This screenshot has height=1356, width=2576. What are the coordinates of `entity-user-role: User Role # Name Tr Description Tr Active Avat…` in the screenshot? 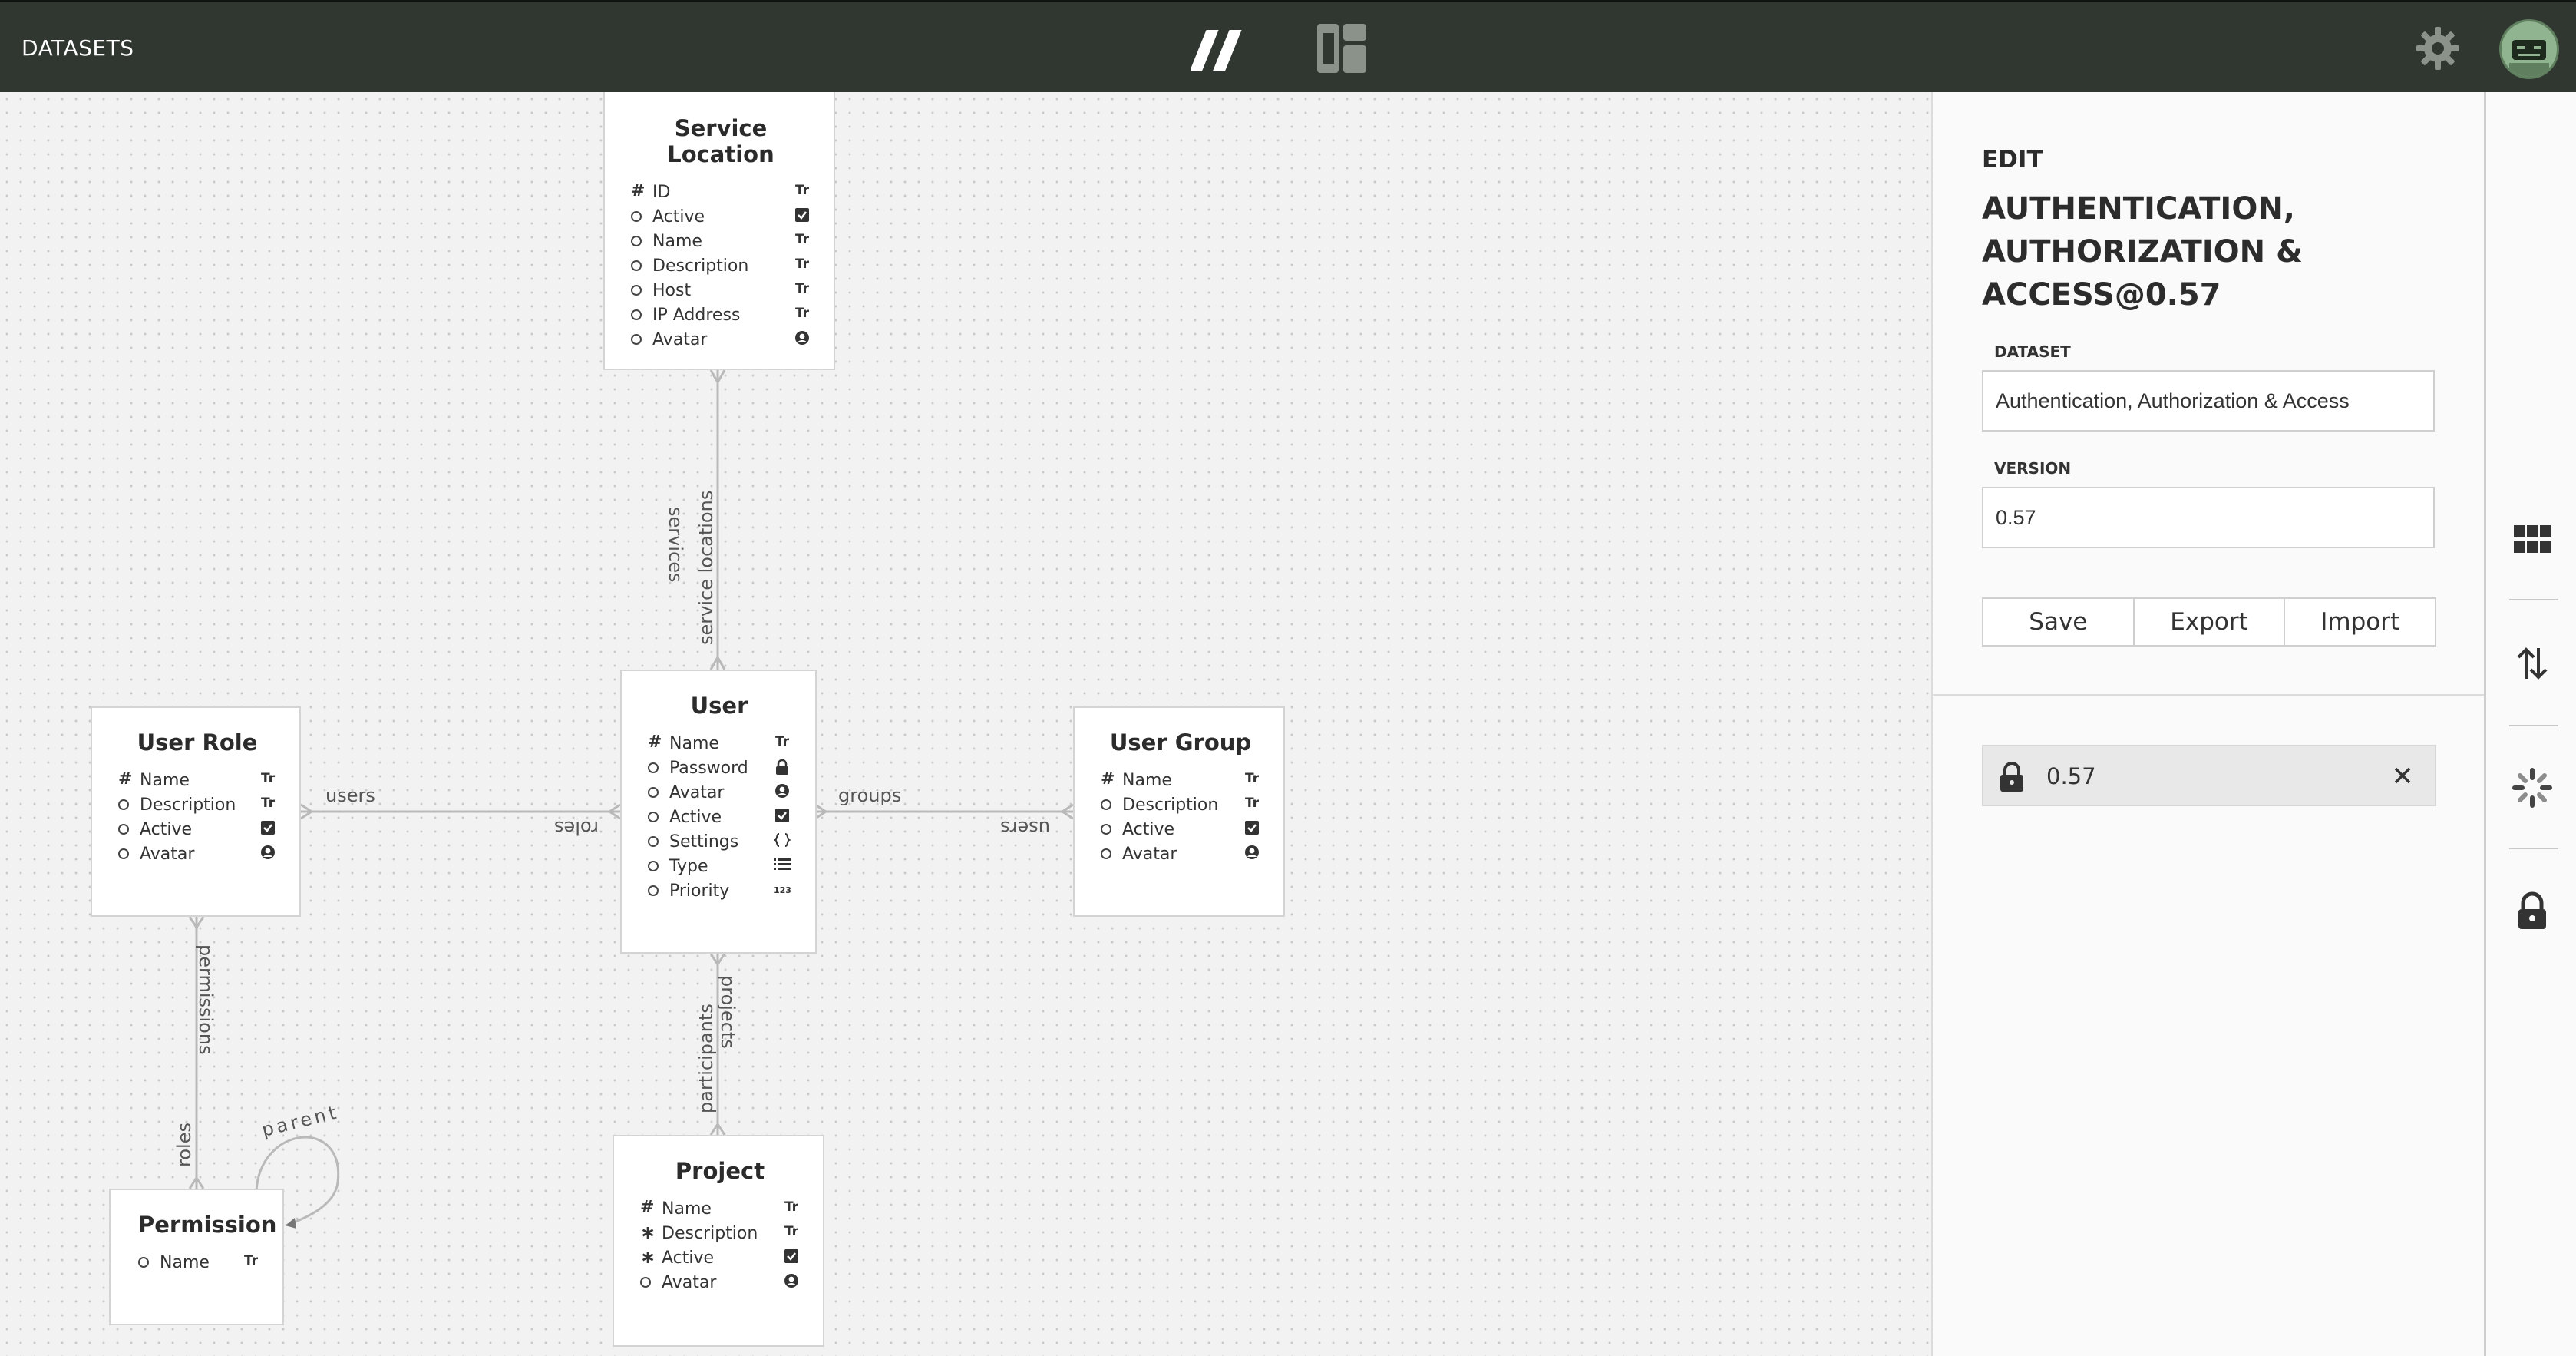 It's located at (196, 811).